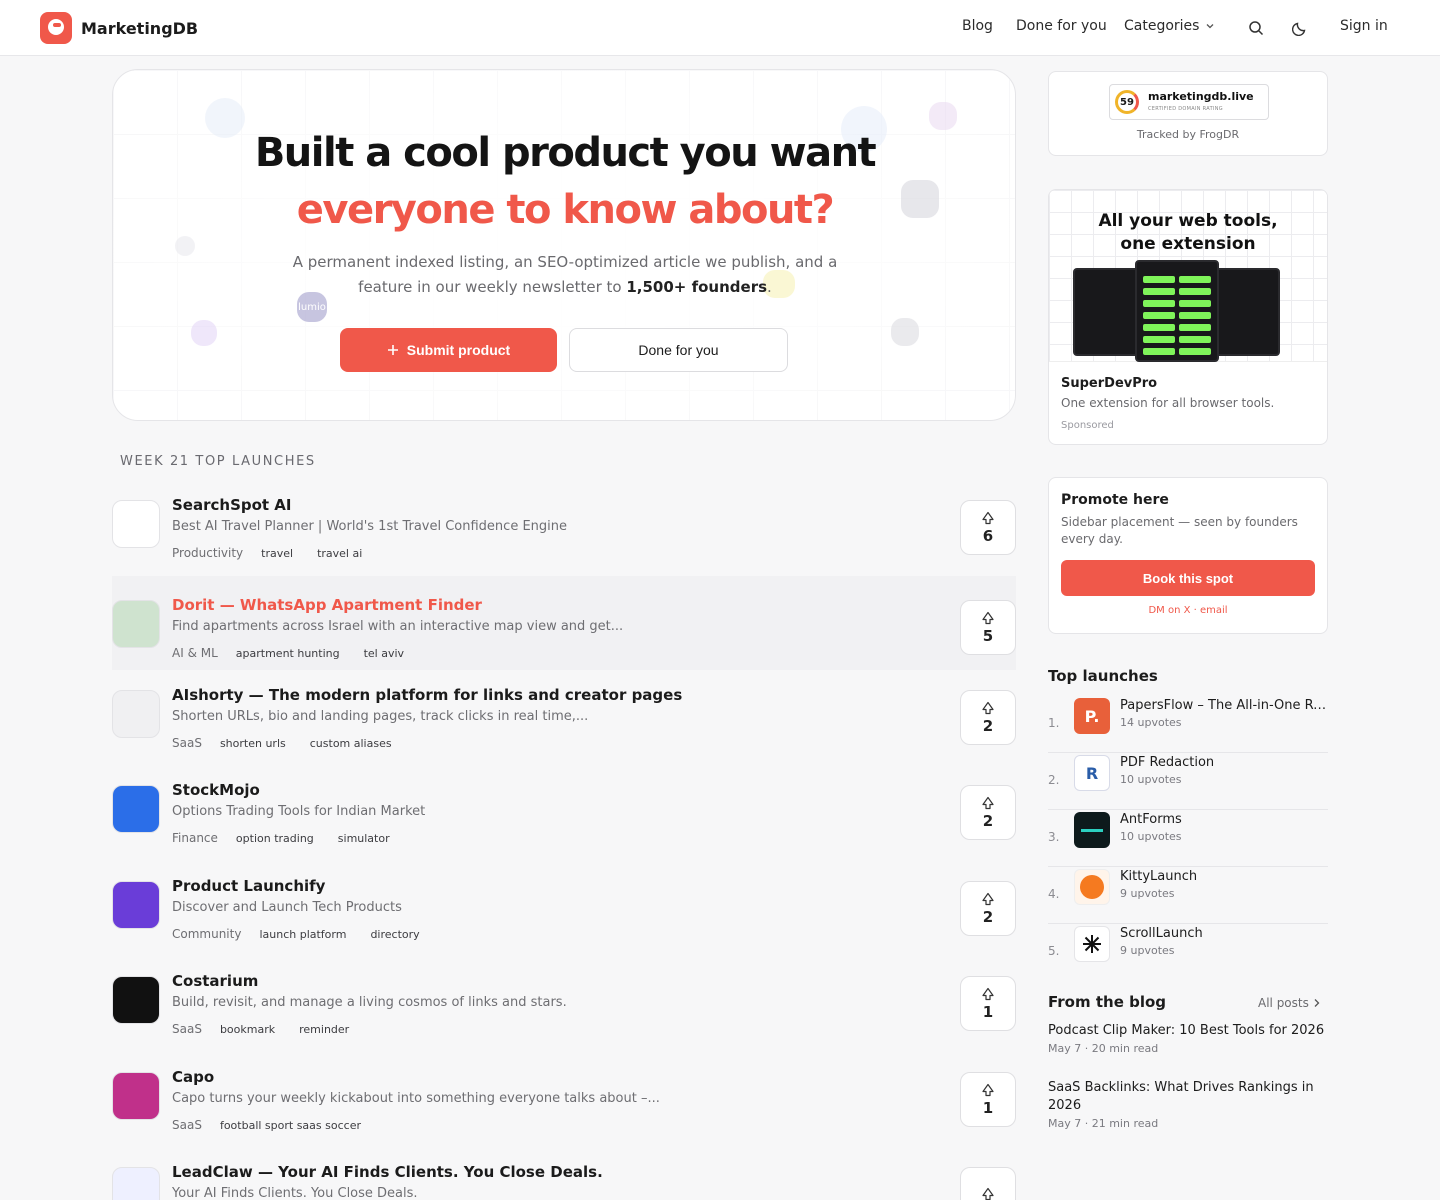 This screenshot has height=1200, width=1440. Describe the element at coordinates (988, 627) in the screenshot. I see `upvote-button: 5` at that location.